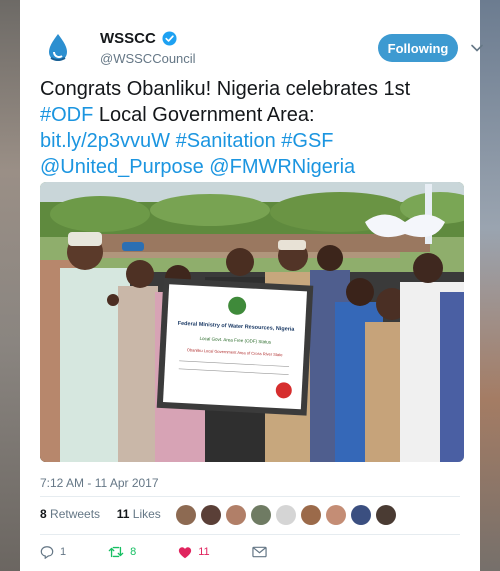 Image resolution: width=500 pixels, height=571 pixels. I want to click on retweets-stat: 8 Retweets, so click(70, 514).